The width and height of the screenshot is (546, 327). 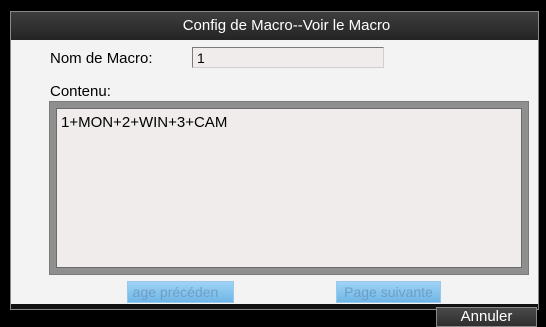 What do you see at coordinates (486, 317) in the screenshot?
I see `cancel-button: Annuler` at bounding box center [486, 317].